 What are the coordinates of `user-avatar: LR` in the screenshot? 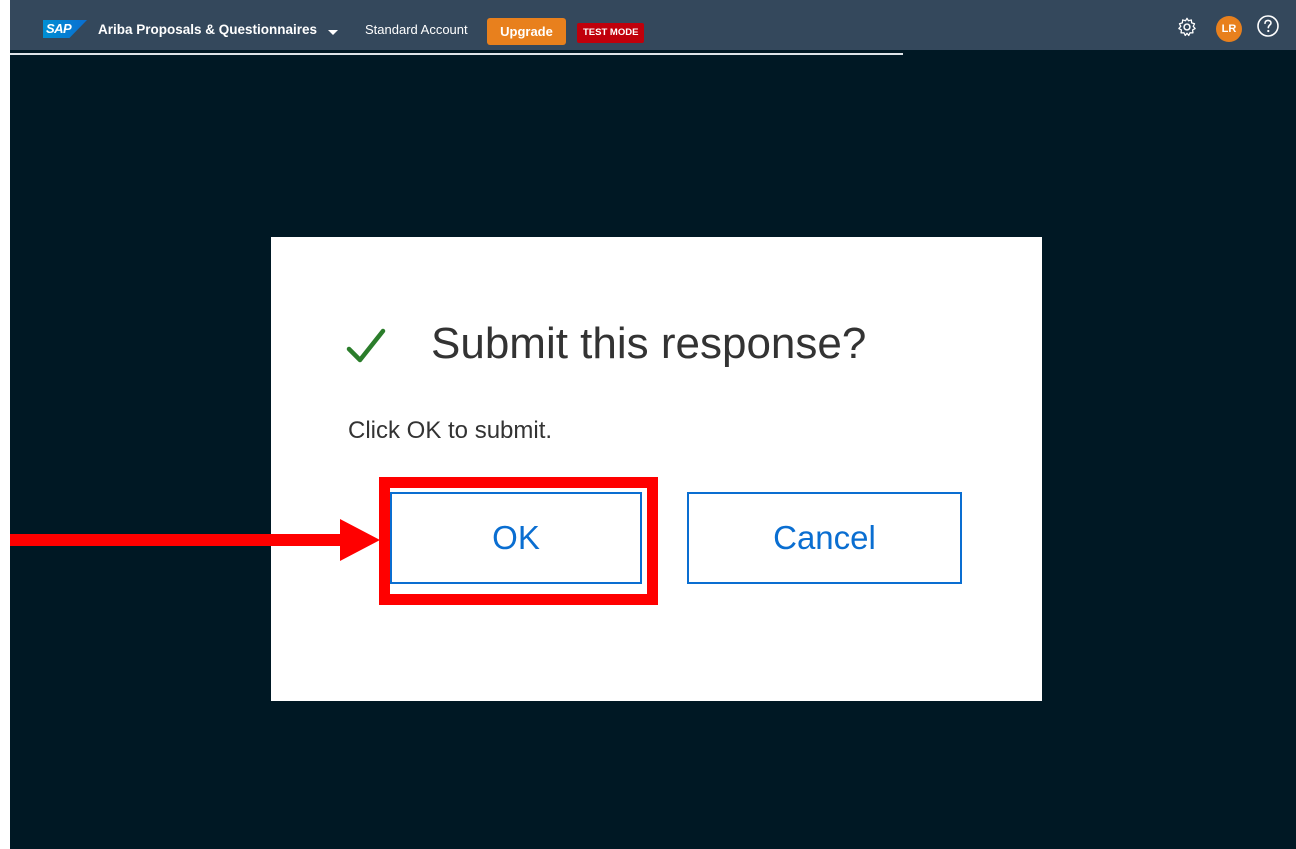 It's located at (1229, 29).